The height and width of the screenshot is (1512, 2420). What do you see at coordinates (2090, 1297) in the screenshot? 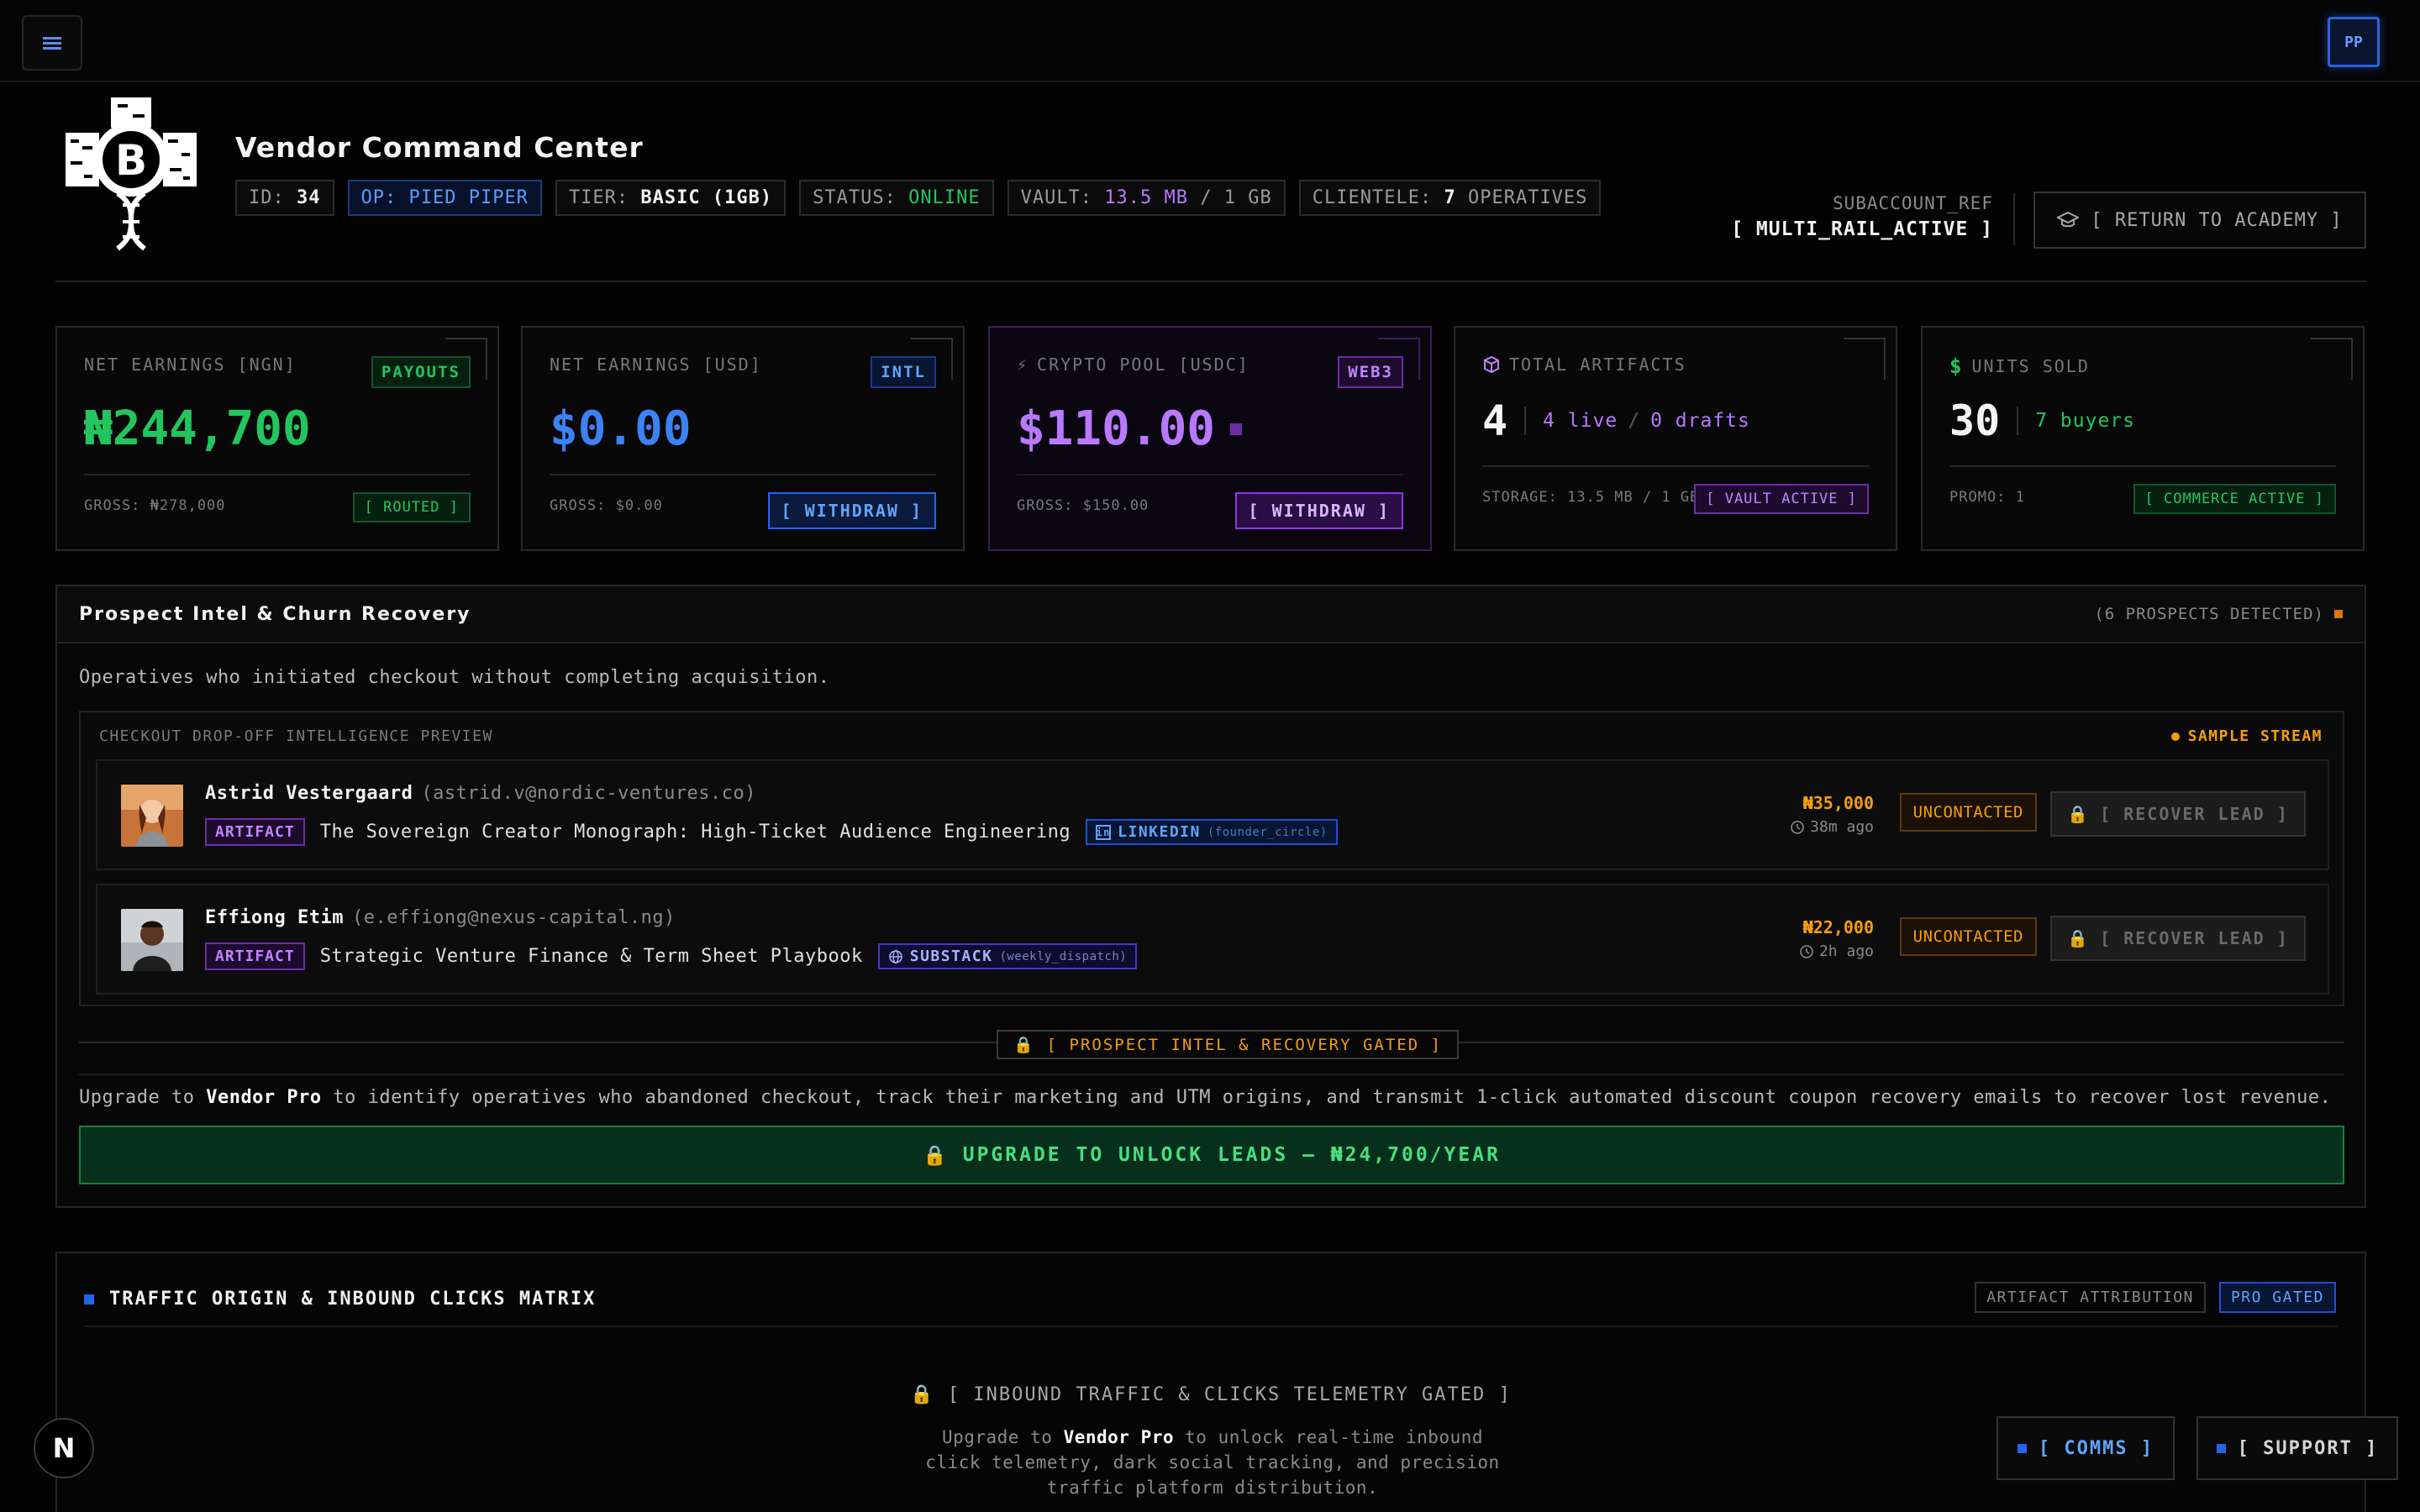
I see `attribution-badge: ARTIFACT ATTRIBUTION` at bounding box center [2090, 1297].